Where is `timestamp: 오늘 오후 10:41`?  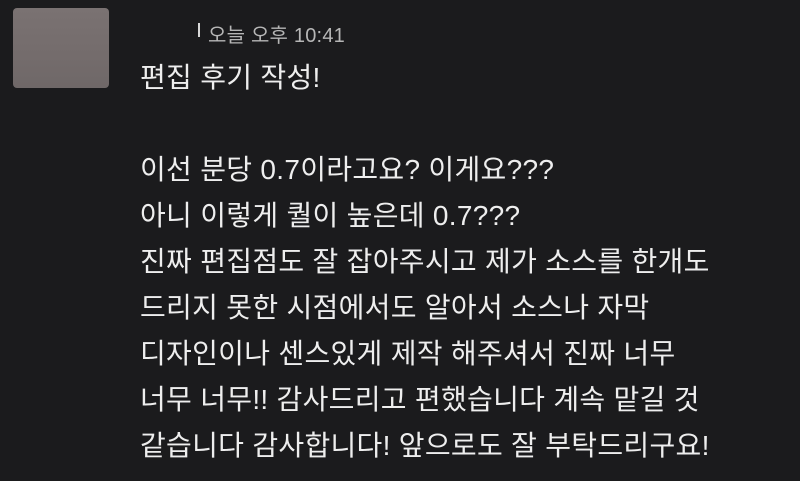 timestamp: 오늘 오후 10:41 is located at coordinates (276, 35).